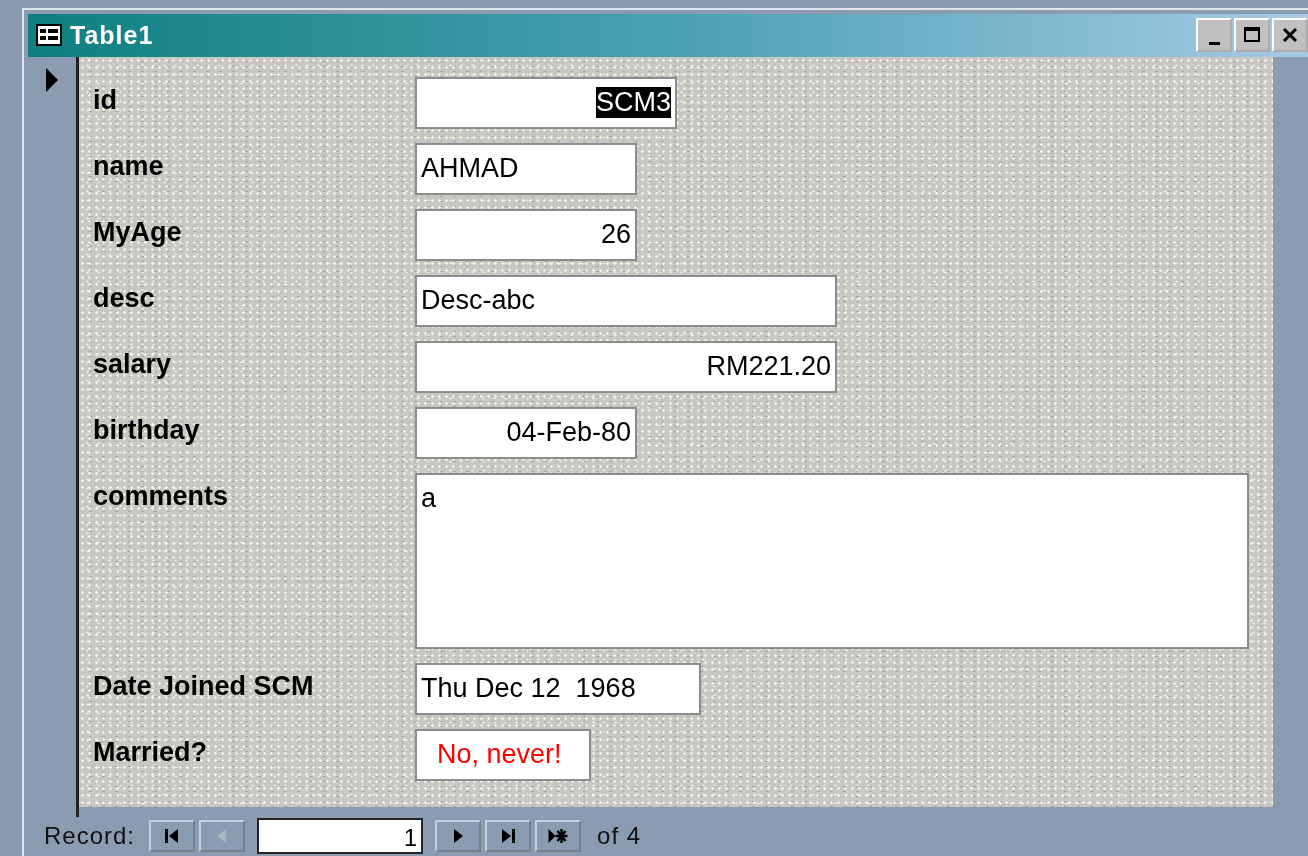 The width and height of the screenshot is (1308, 856). I want to click on field-label: MyAge, so click(137, 231).